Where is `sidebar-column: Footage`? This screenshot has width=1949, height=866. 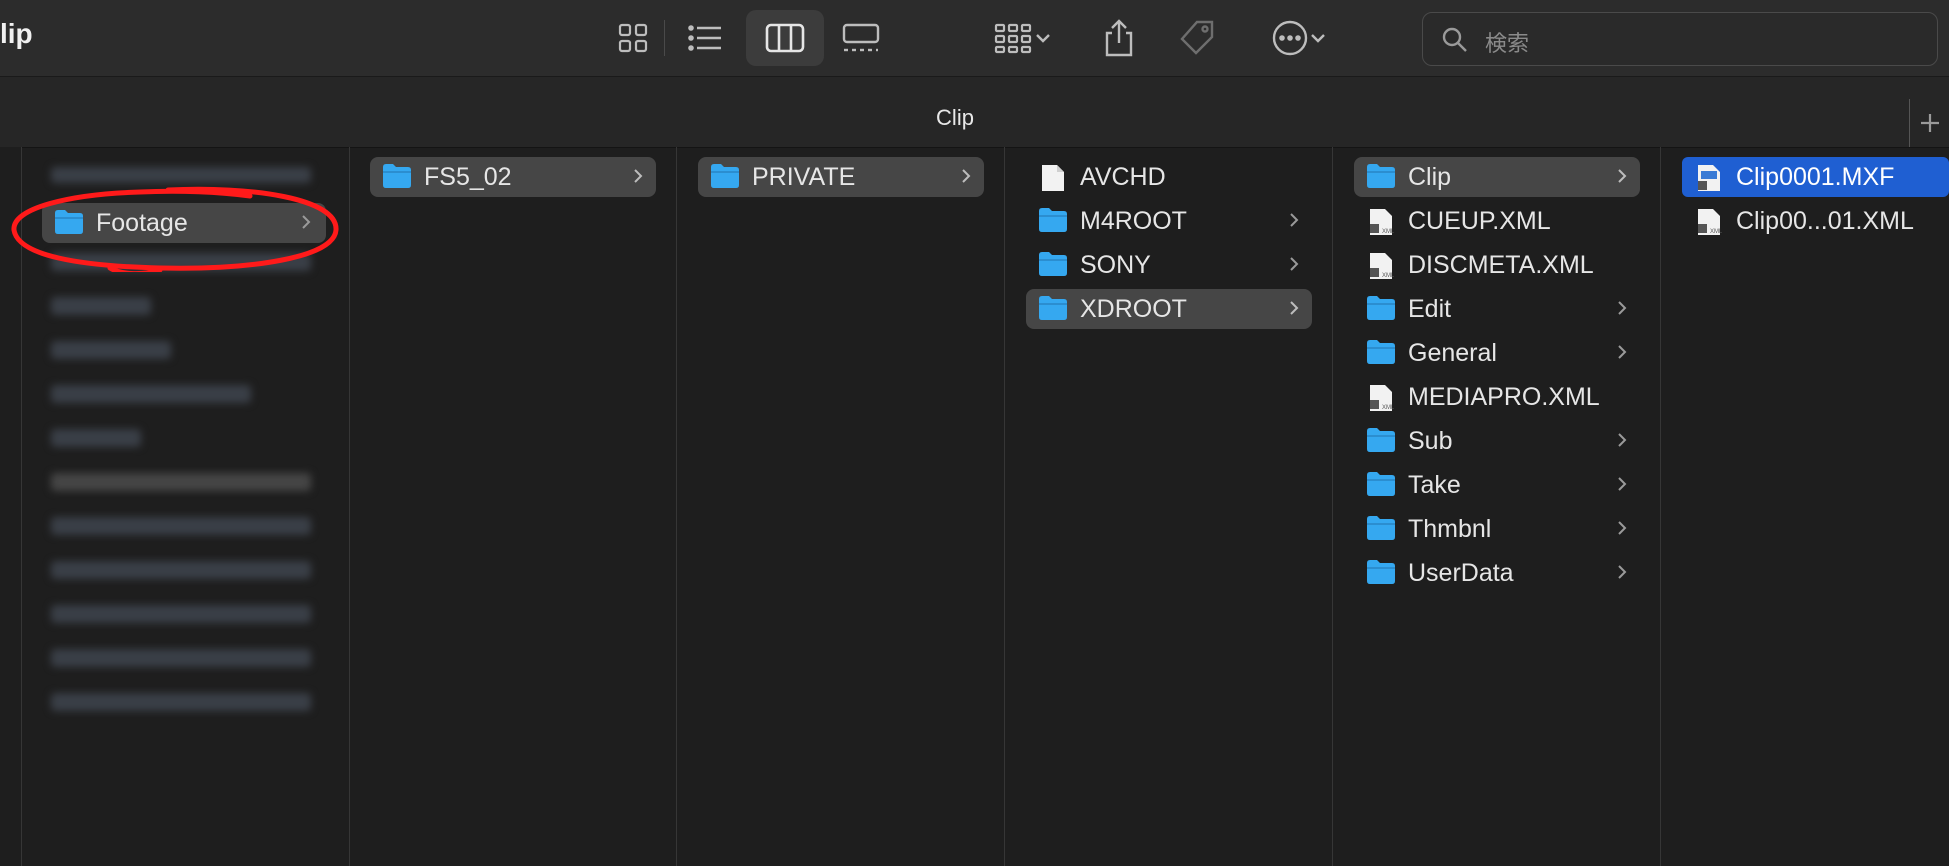 sidebar-column: Footage is located at coordinates (185, 506).